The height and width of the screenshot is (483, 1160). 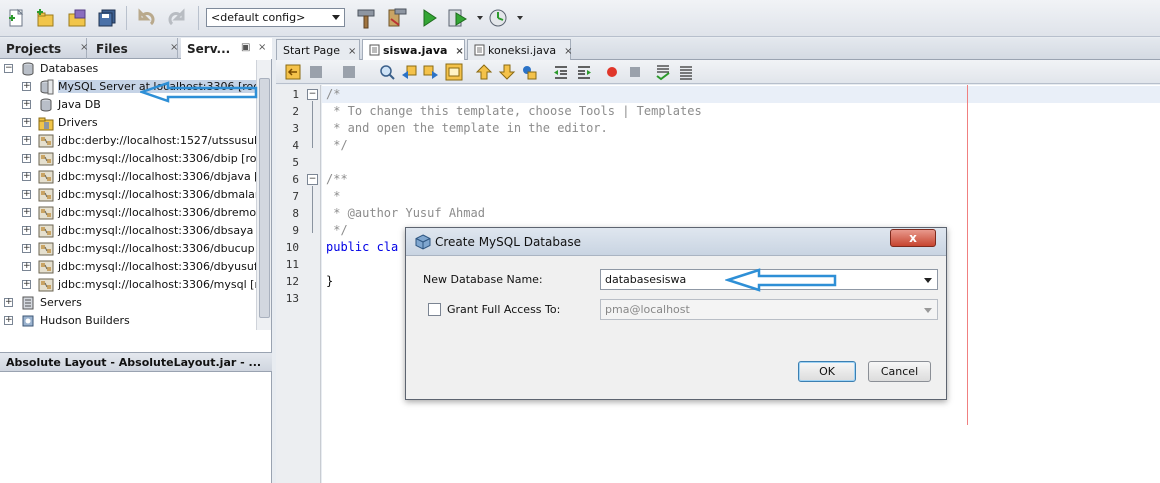 What do you see at coordinates (245, 47) in the screenshot?
I see `minimize-icon: ▣` at bounding box center [245, 47].